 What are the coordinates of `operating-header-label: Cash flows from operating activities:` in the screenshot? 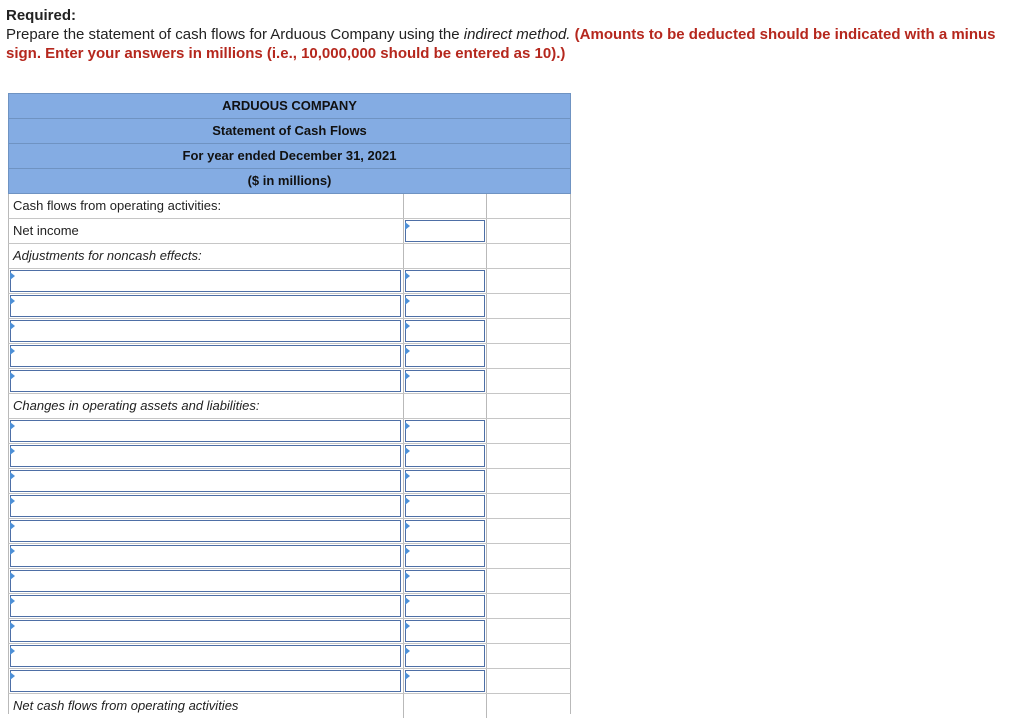 It's located at (117, 205).